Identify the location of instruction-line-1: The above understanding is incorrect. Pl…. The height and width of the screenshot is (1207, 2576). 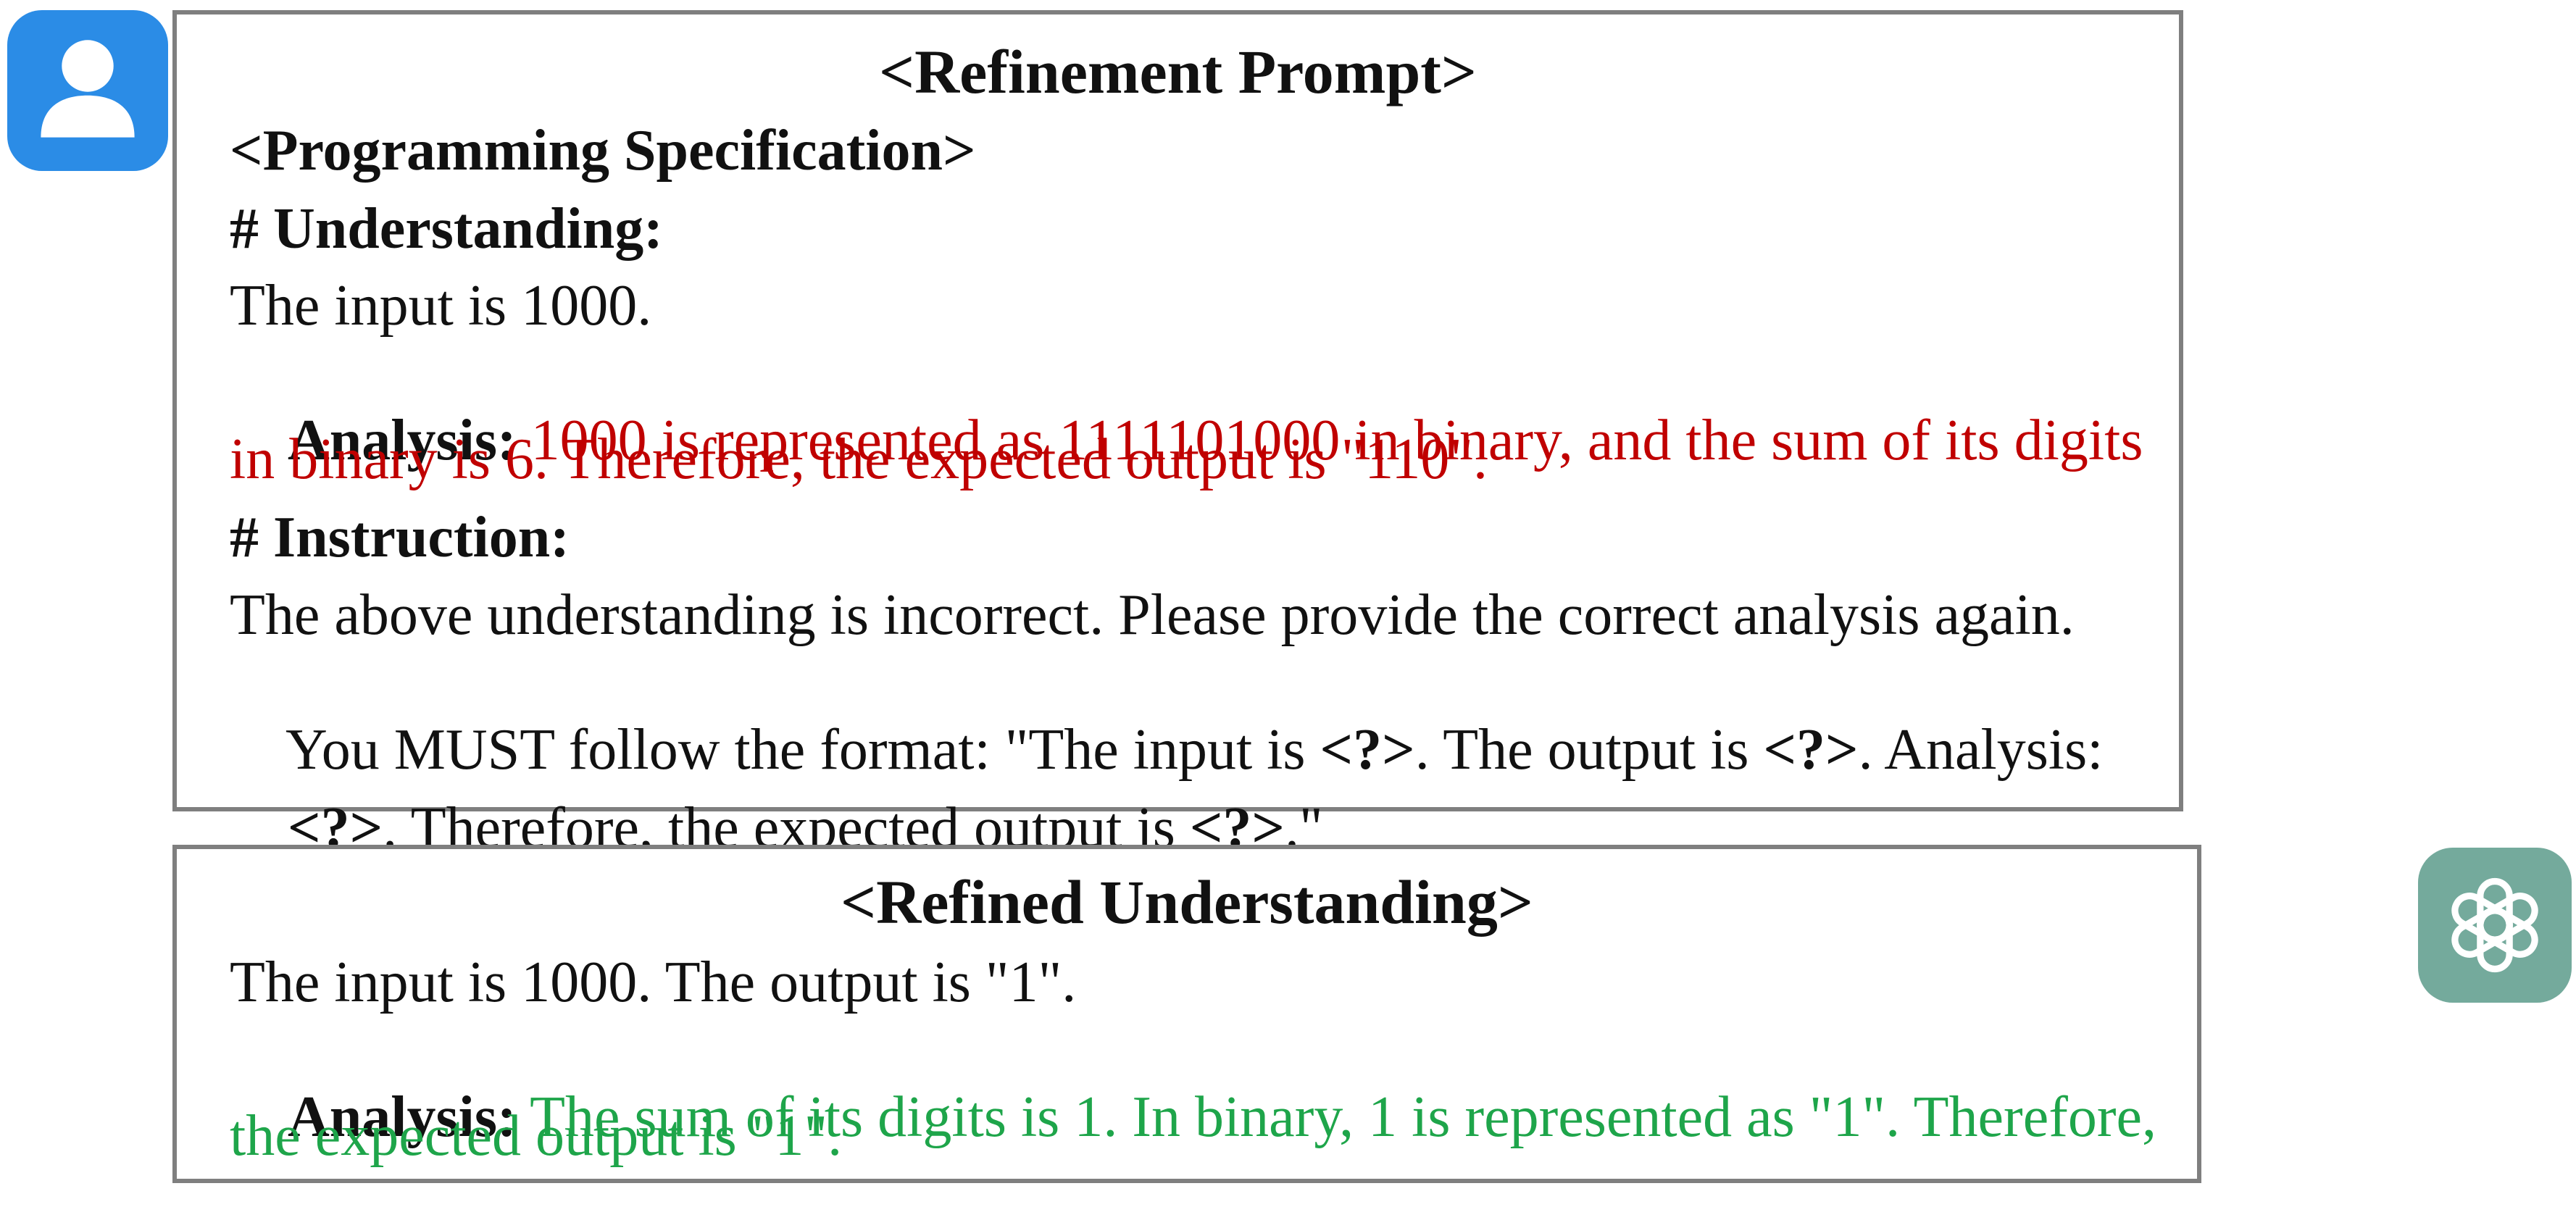
(1152, 615).